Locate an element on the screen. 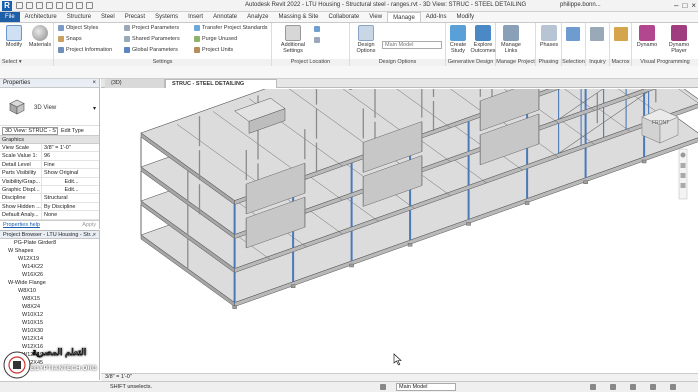 The width and height of the screenshot is (698, 392). location-button is located at coordinates (317, 29).